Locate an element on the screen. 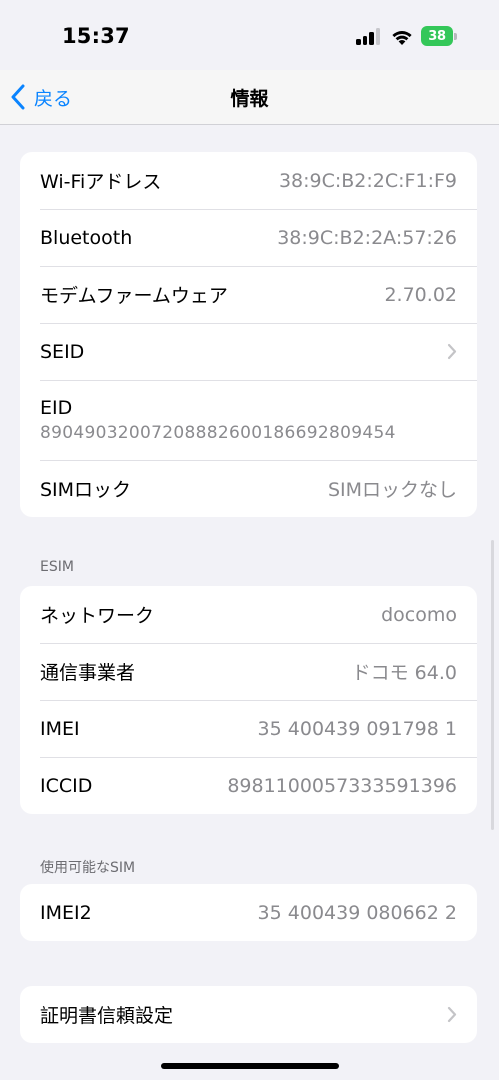  row-value: SIMロックなし is located at coordinates (392, 490).